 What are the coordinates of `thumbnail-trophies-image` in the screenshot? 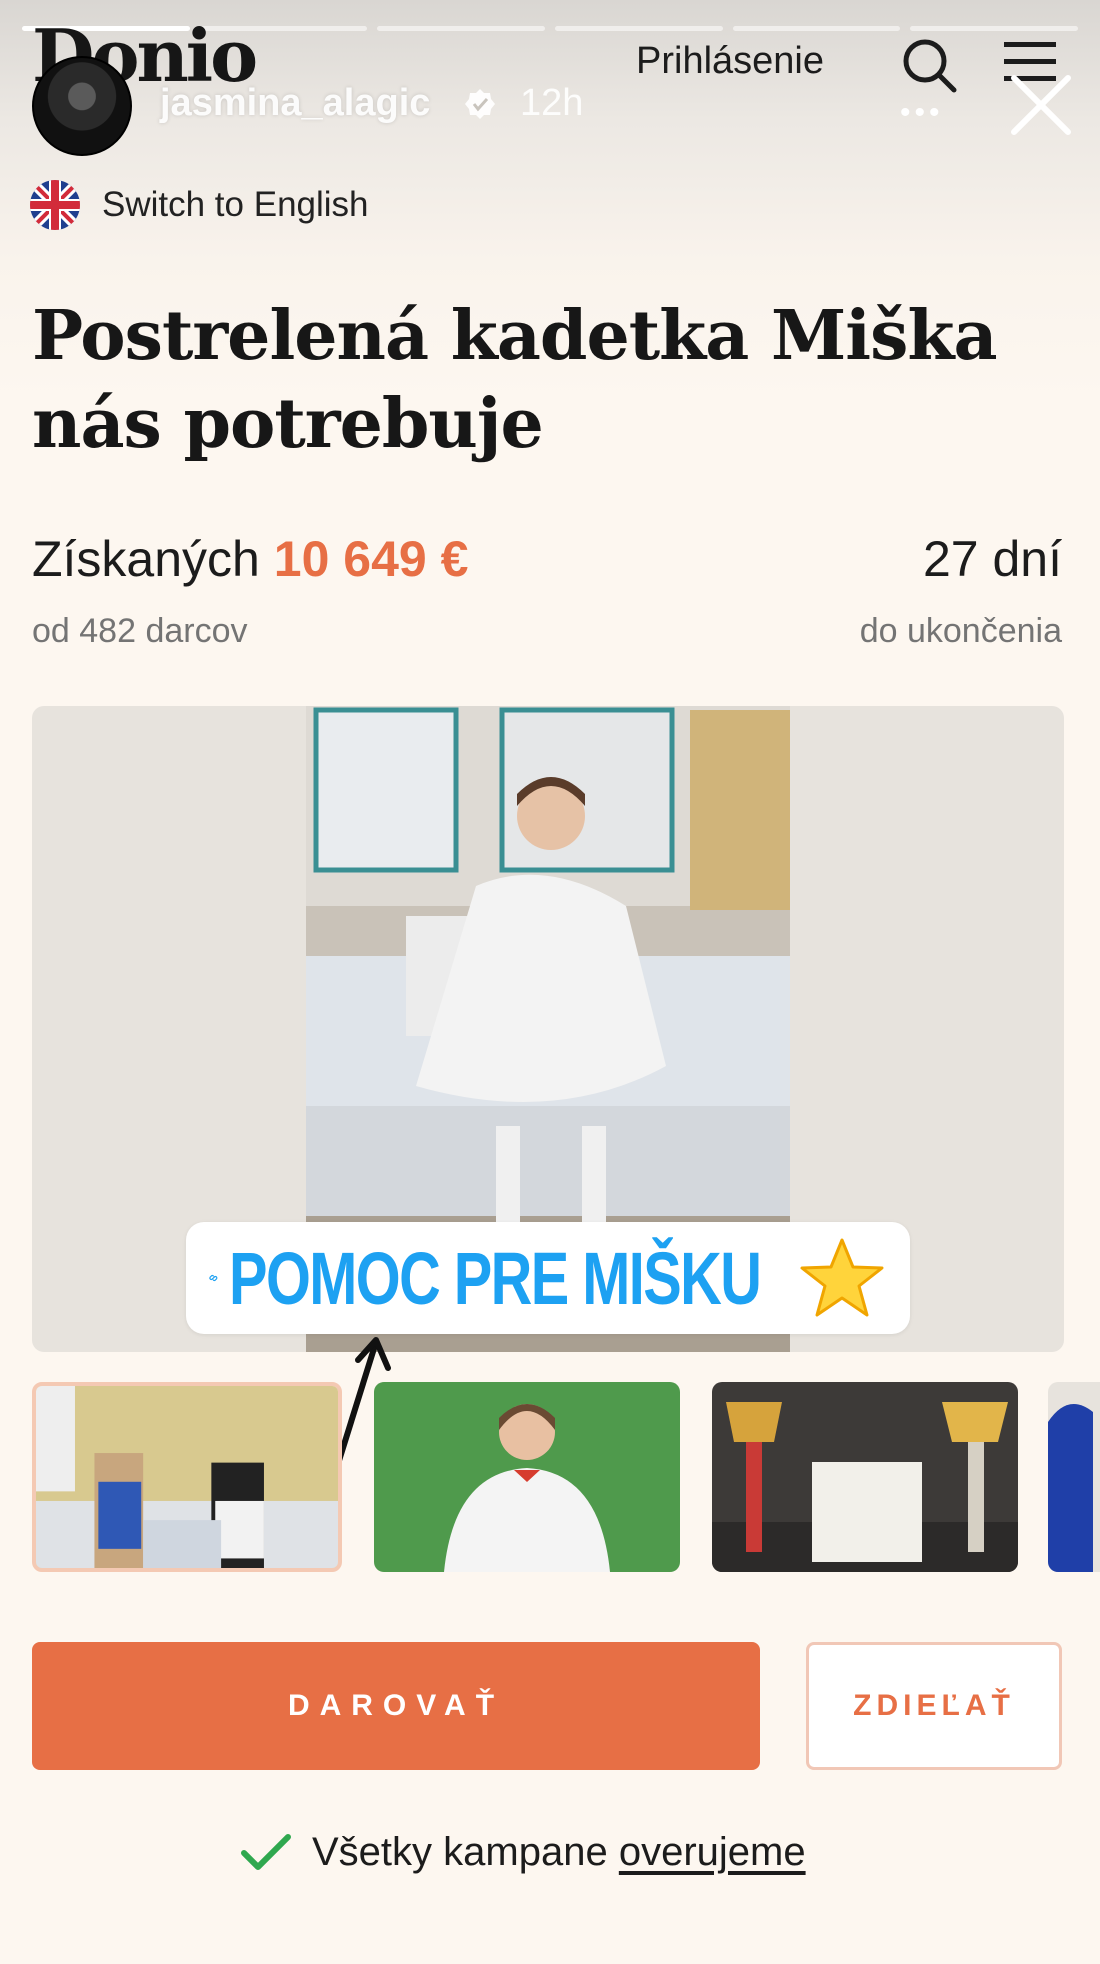 It's located at (865, 1477).